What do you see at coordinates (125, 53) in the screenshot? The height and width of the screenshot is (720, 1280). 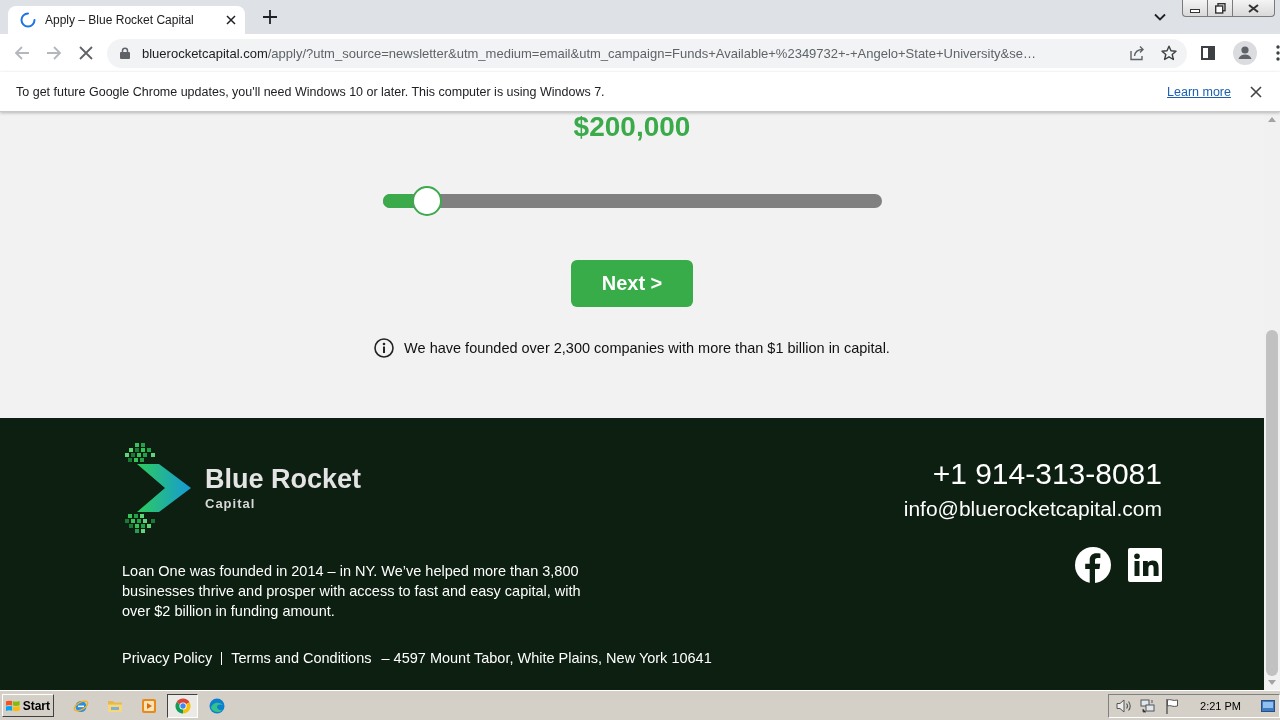 I see `lock-icon` at bounding box center [125, 53].